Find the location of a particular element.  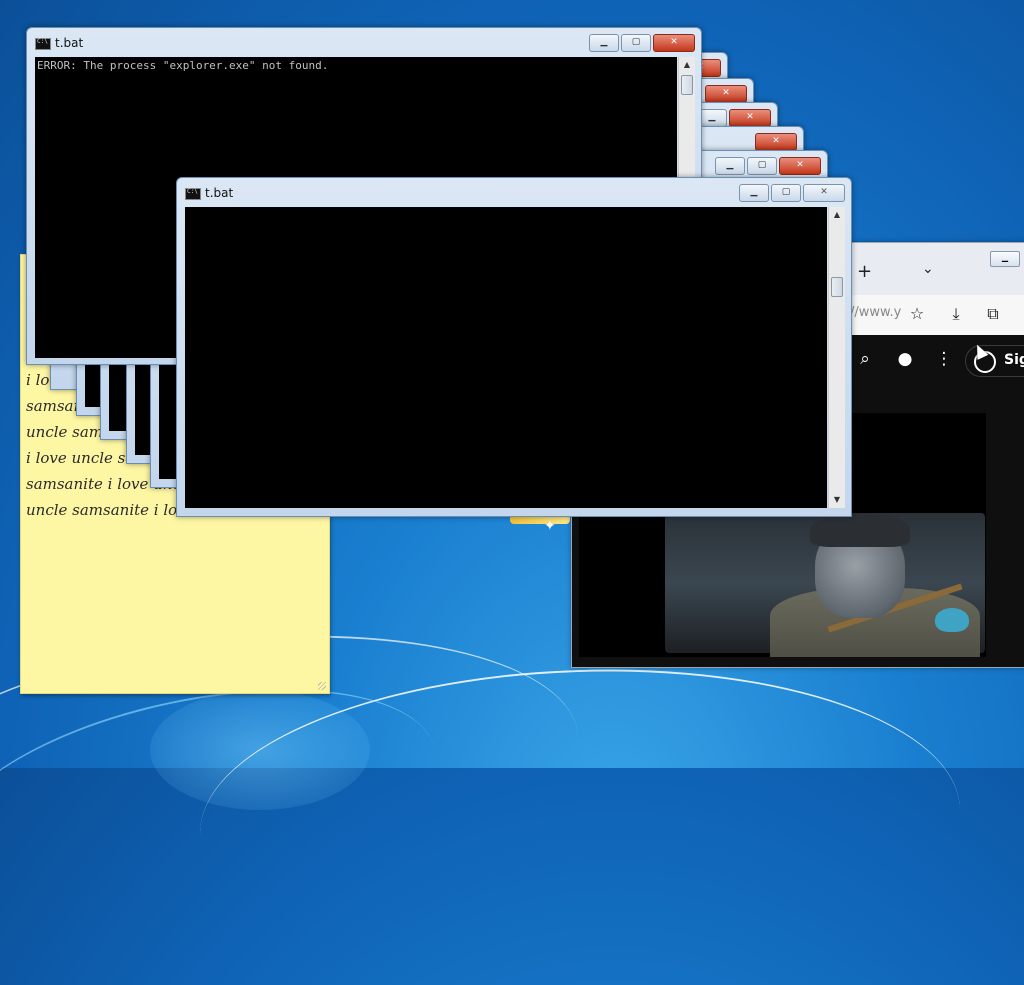

new-tab-button: + is located at coordinates (864, 271).